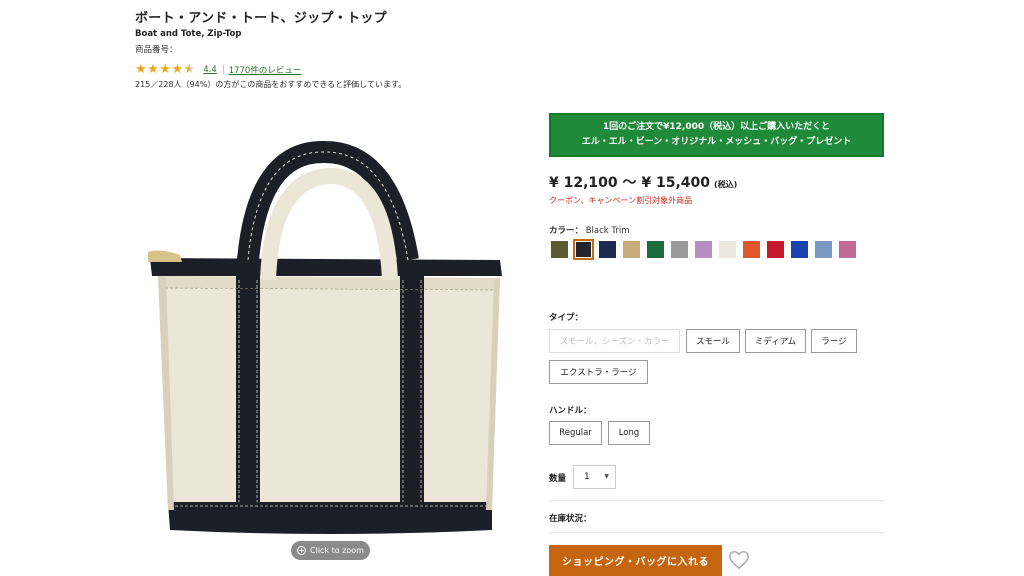  Describe the element at coordinates (594, 477) in the screenshot. I see `quantity-select: 1 ▼` at that location.